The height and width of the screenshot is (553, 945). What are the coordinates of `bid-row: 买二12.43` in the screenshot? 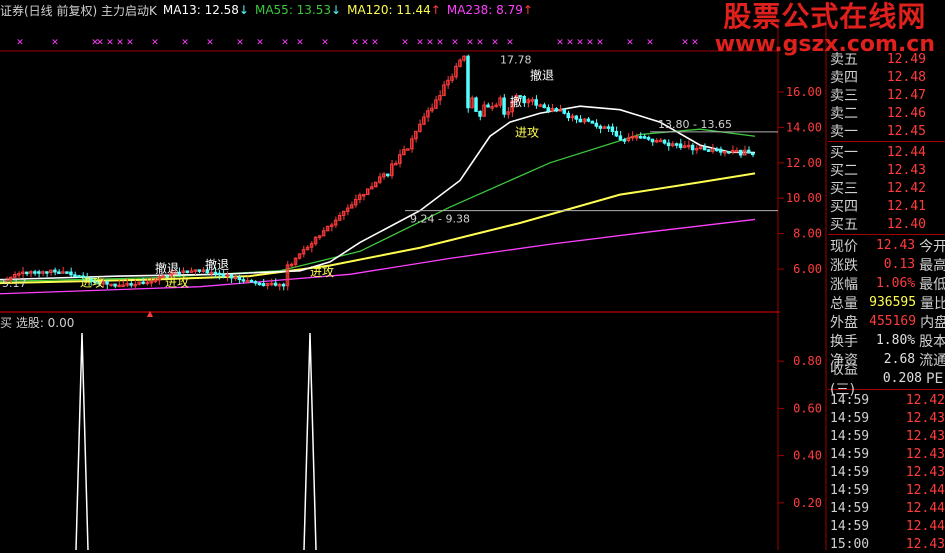 It's located at (886, 170).